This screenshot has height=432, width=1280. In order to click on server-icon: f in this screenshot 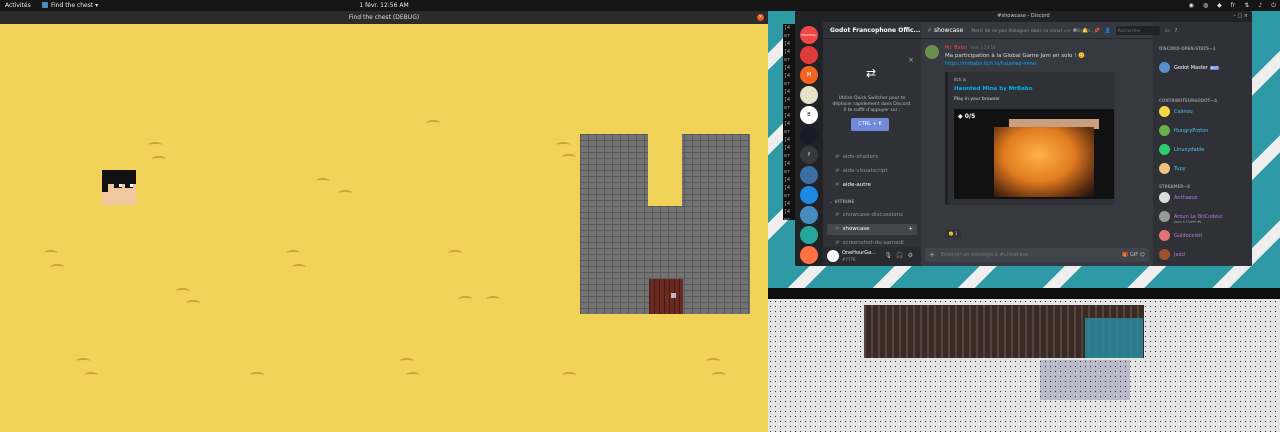, I will do `click(809, 155)`.